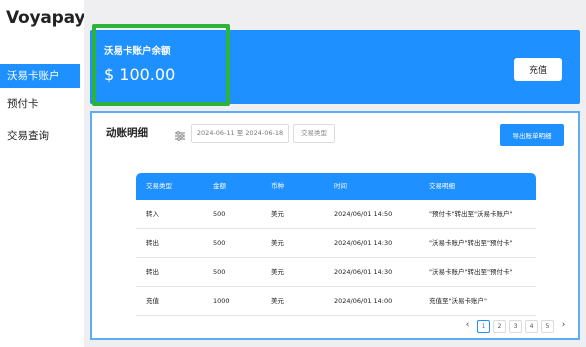  Describe the element at coordinates (40, 76) in the screenshot. I see `sidebar-item-woyi-account: 沃易卡账户` at that location.